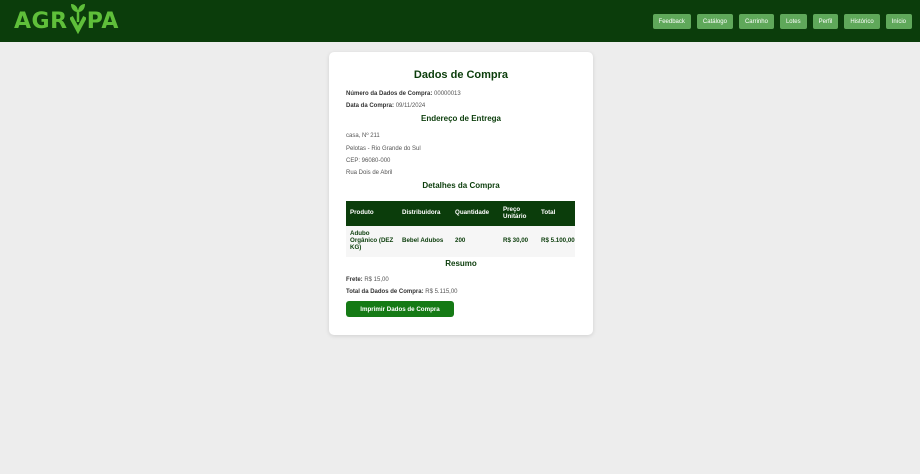  Describe the element at coordinates (461, 118) in the screenshot. I see `address-heading: Endereço de Entrega` at that location.